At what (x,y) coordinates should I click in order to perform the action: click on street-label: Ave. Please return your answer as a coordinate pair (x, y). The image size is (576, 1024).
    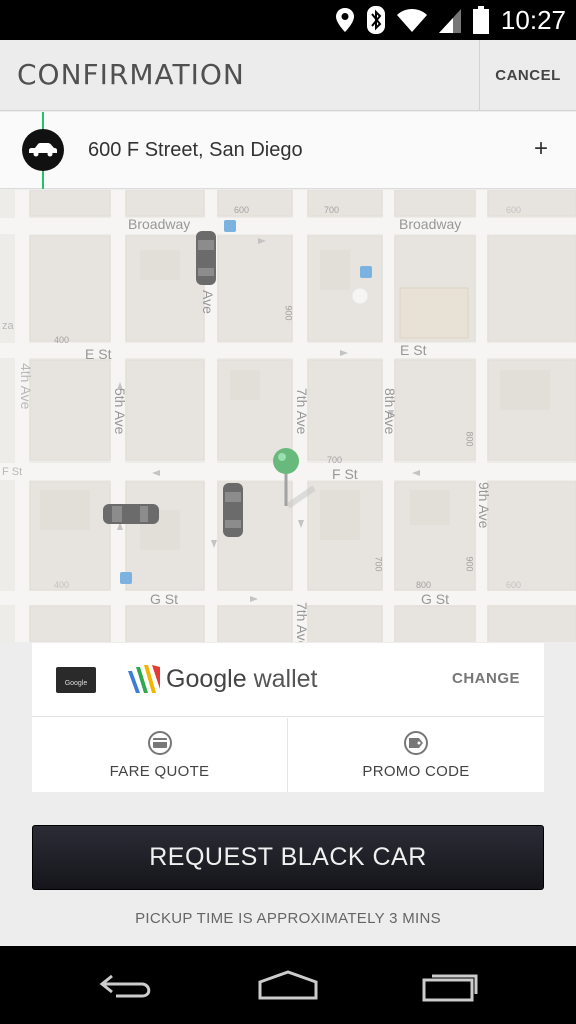
    Looking at the image, I should click on (208, 302).